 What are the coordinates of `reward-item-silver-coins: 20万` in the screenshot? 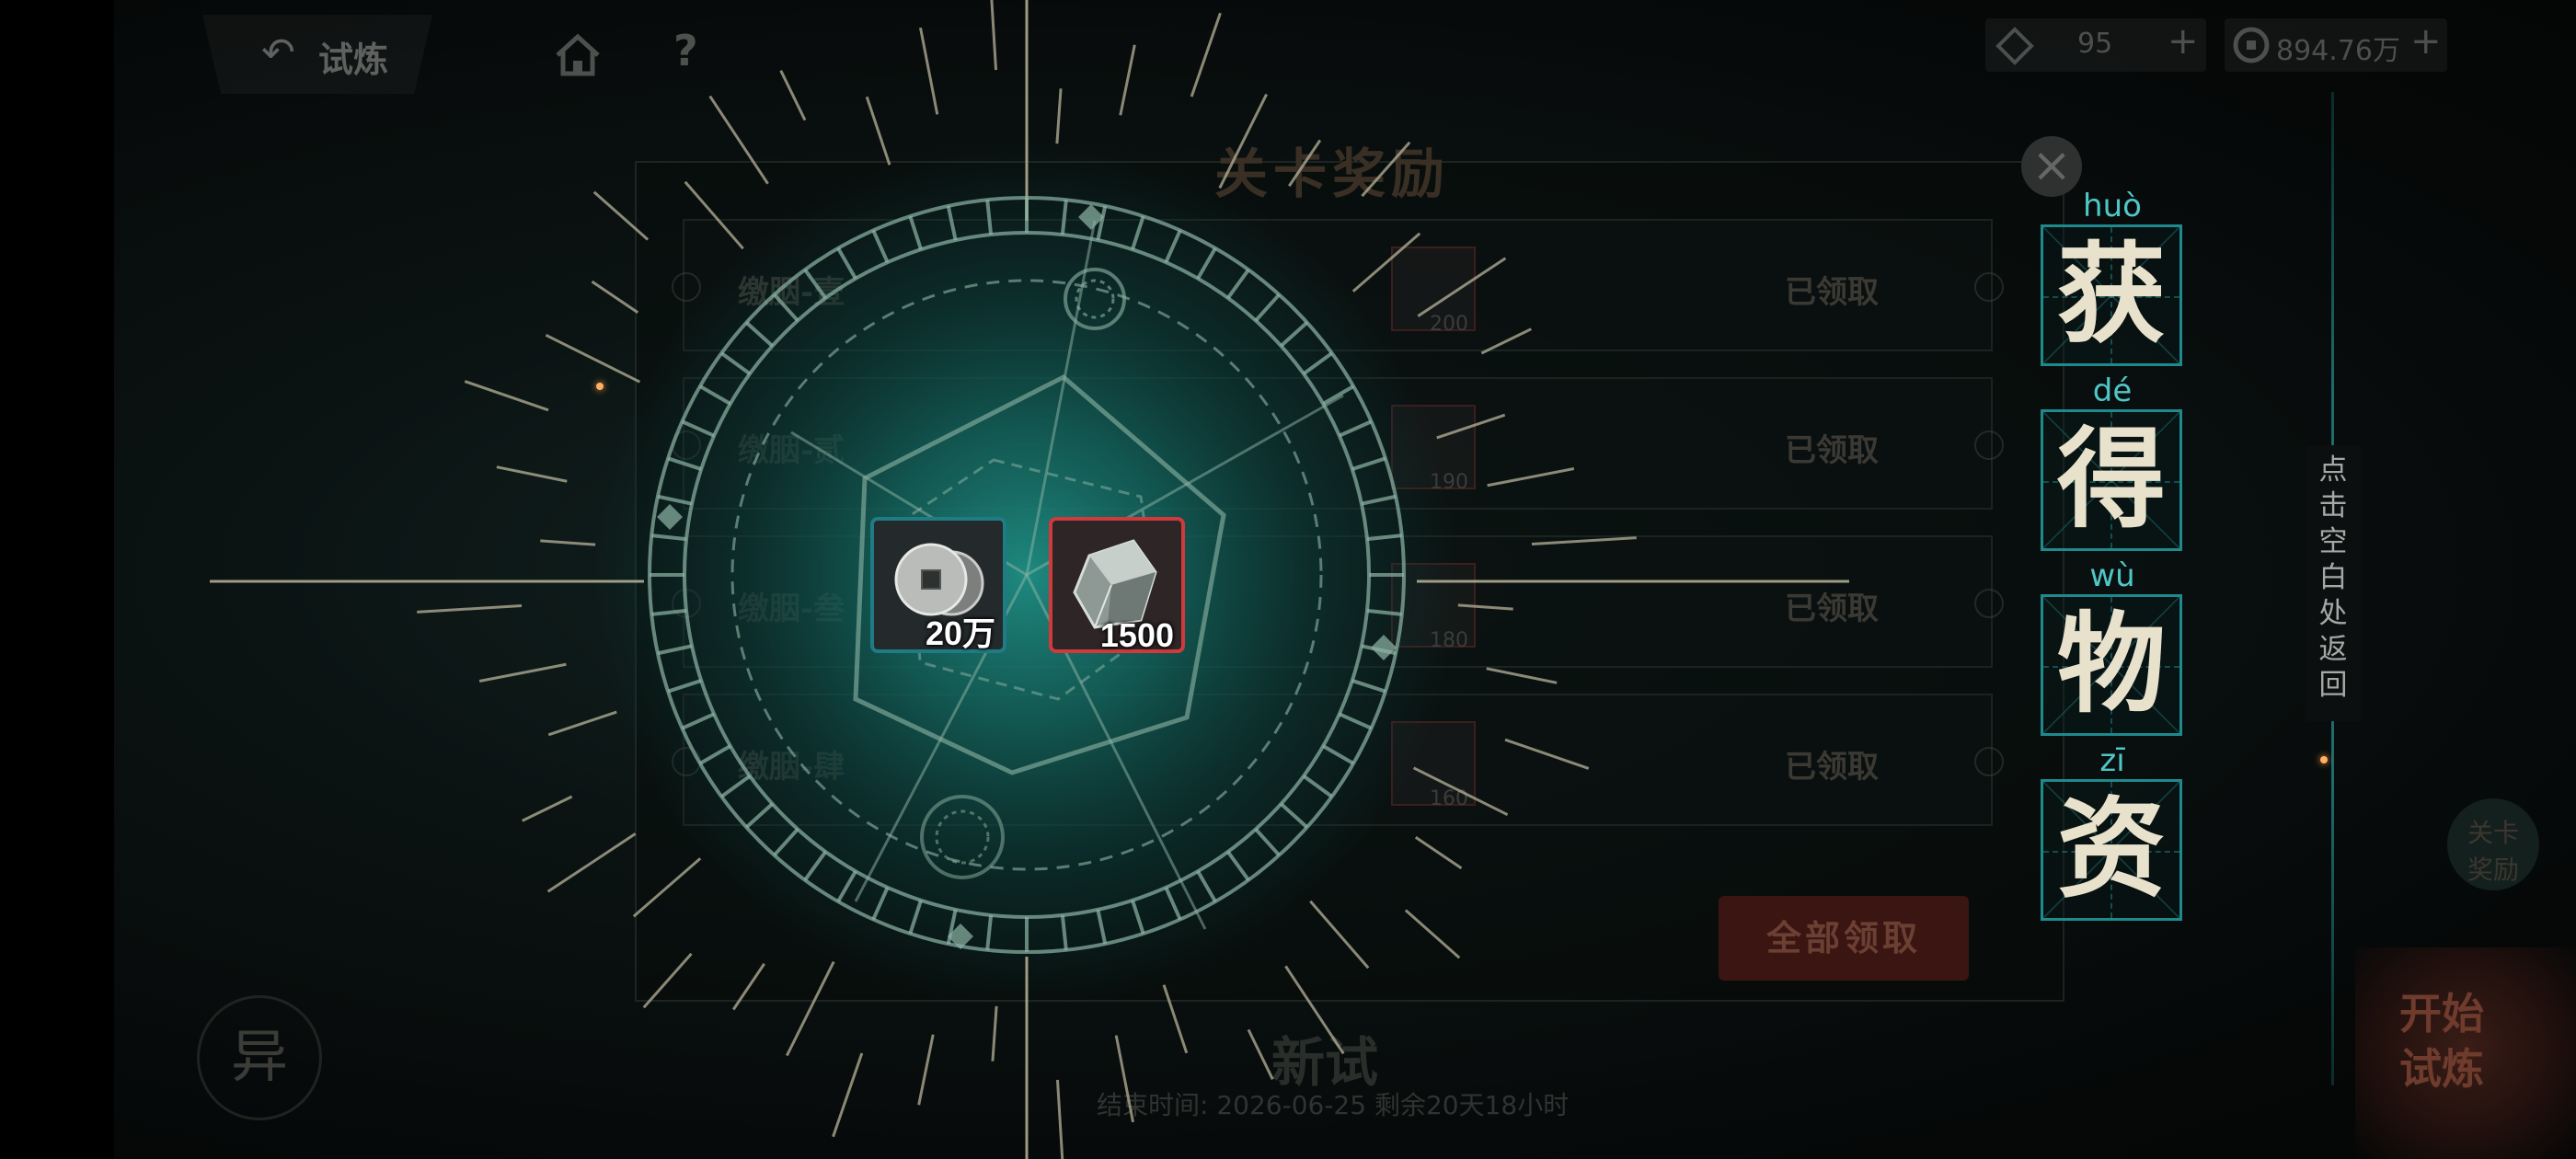 It's located at (938, 585).